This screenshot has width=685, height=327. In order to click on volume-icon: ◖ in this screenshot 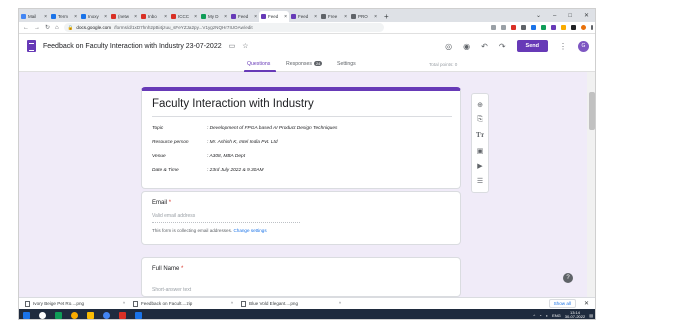, I will do `click(547, 315)`.